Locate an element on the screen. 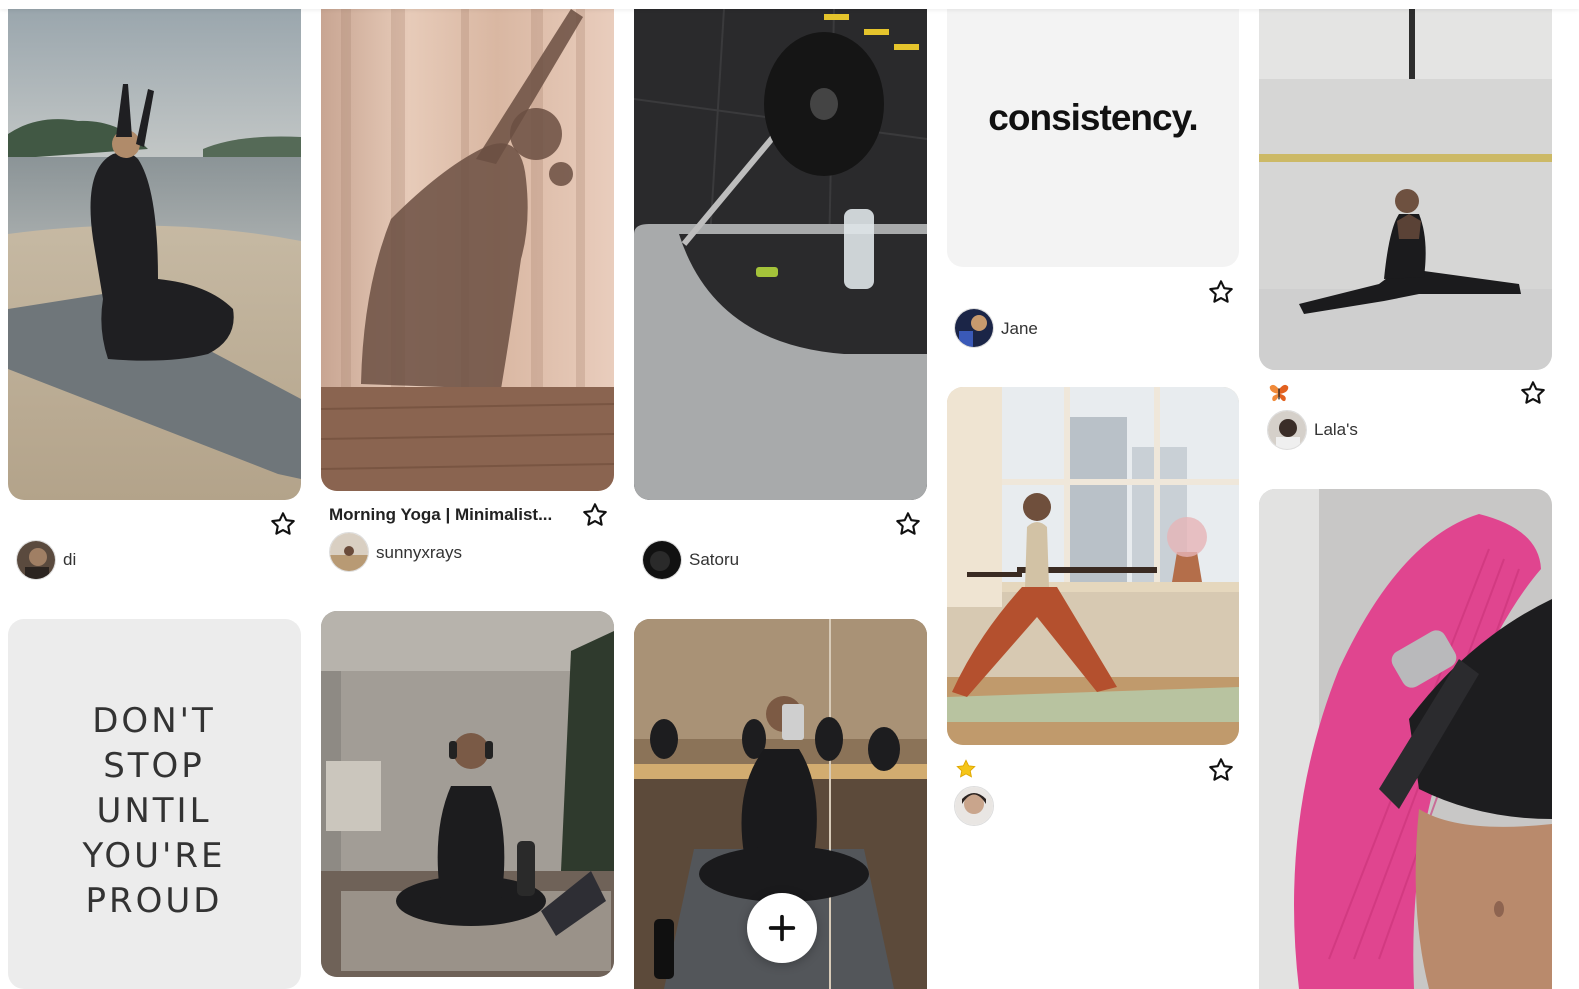 Image resolution: width=1579 pixels, height=989 pixels. add-button is located at coordinates (782, 928).